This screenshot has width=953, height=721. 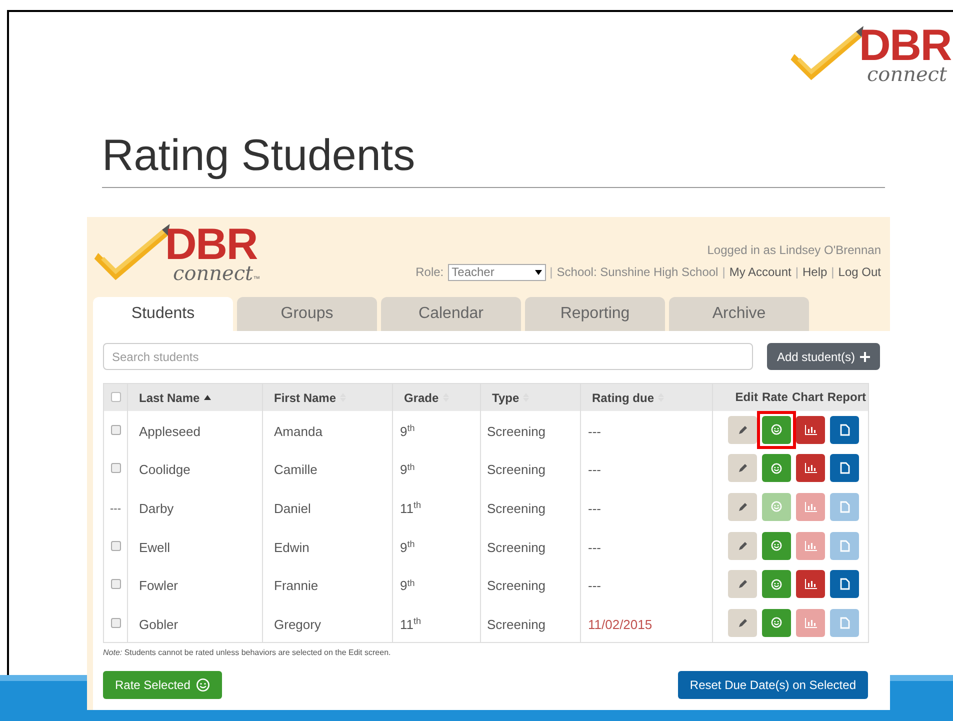 What do you see at coordinates (162, 685) in the screenshot?
I see `rate-selected-button: Rate Selected` at bounding box center [162, 685].